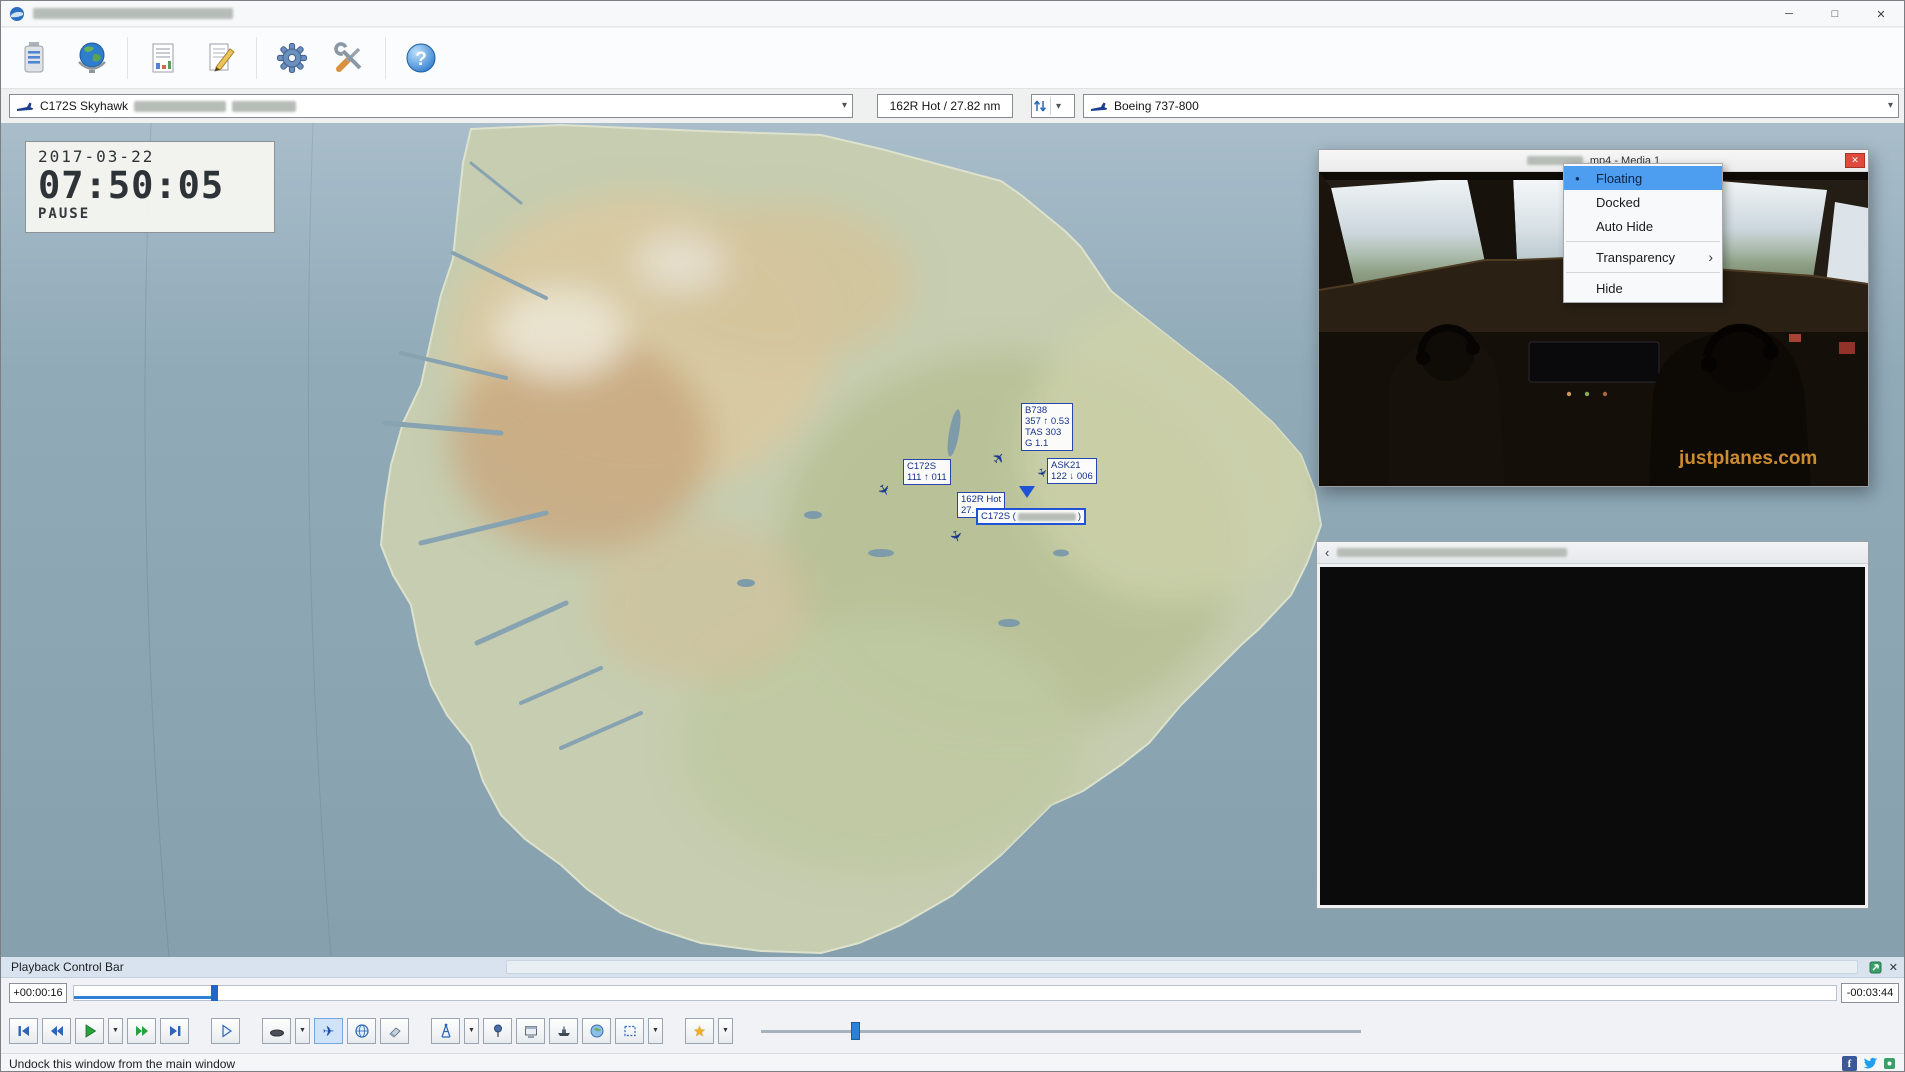  I want to click on swap-aircraft-button: ▾, so click(1053, 106).